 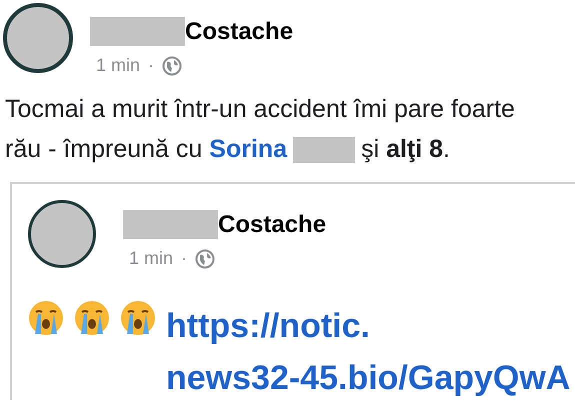 I want to click on redacted-block, so click(x=324, y=150).